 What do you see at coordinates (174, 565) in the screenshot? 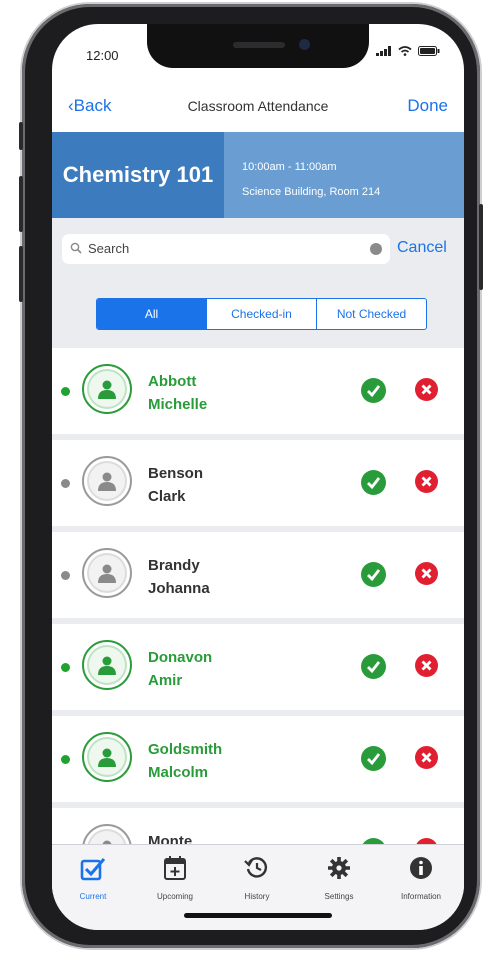
I see `student-last-name: Brandy` at bounding box center [174, 565].